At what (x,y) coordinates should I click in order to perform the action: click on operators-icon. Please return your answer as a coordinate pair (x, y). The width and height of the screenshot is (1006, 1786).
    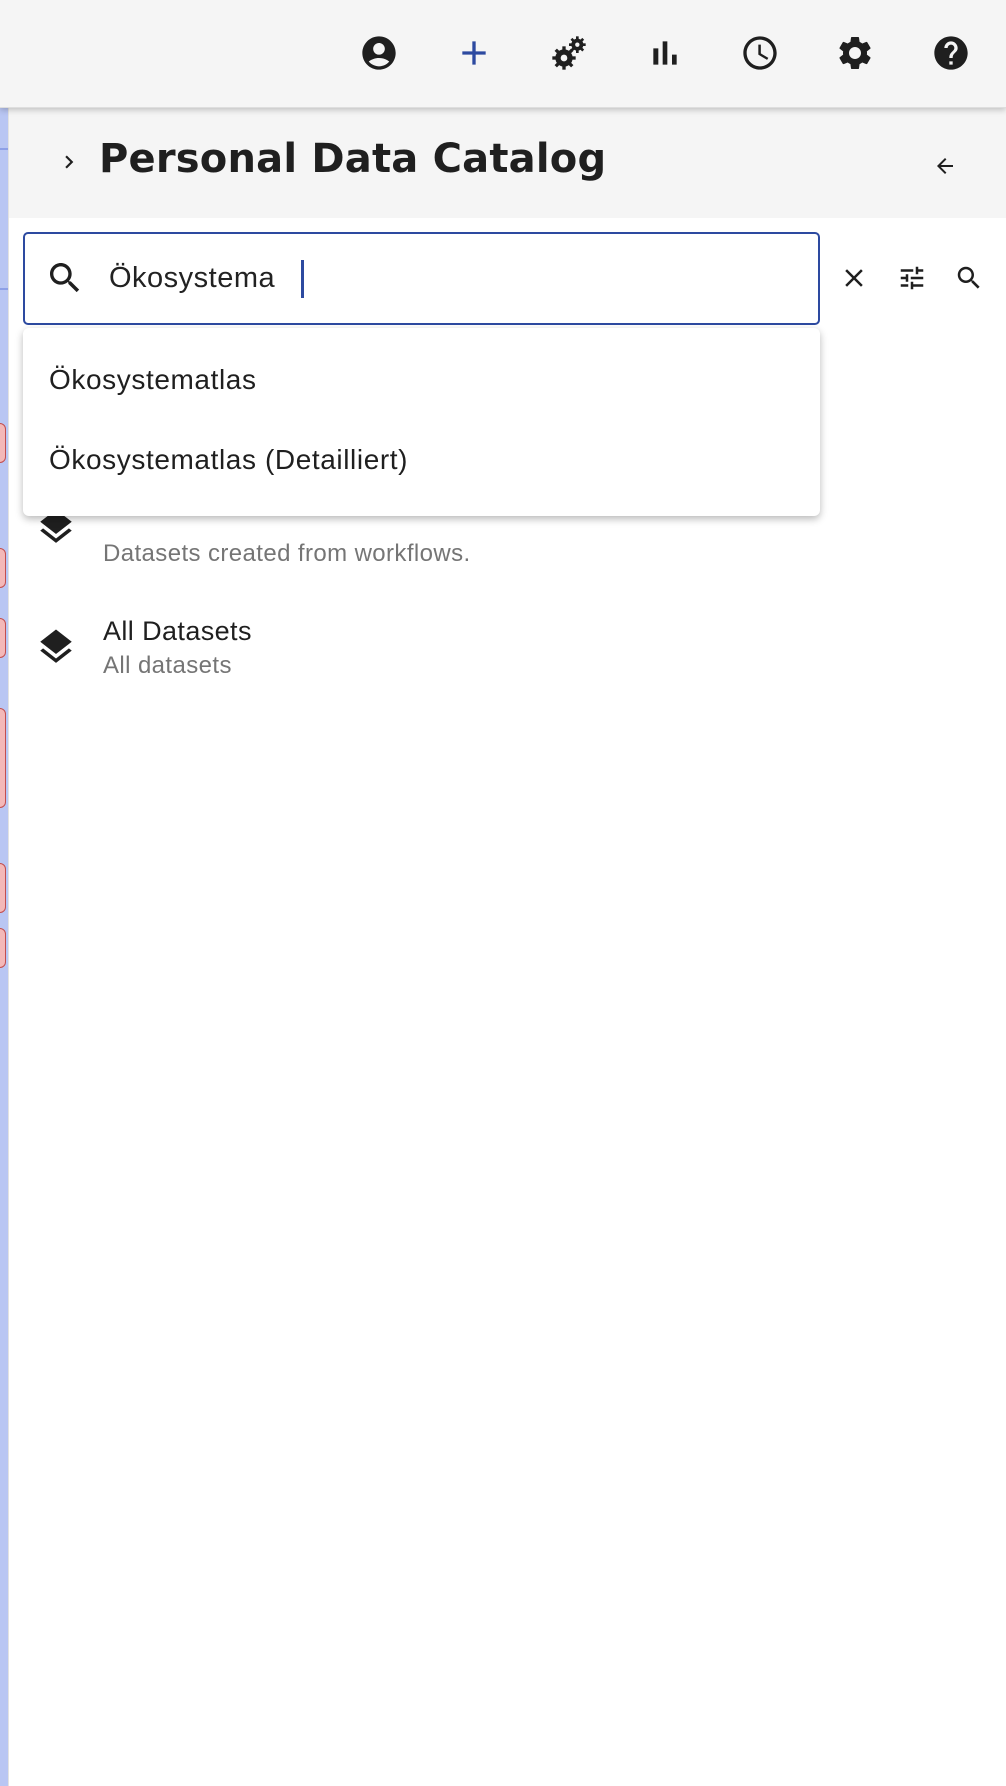
    Looking at the image, I should click on (569, 53).